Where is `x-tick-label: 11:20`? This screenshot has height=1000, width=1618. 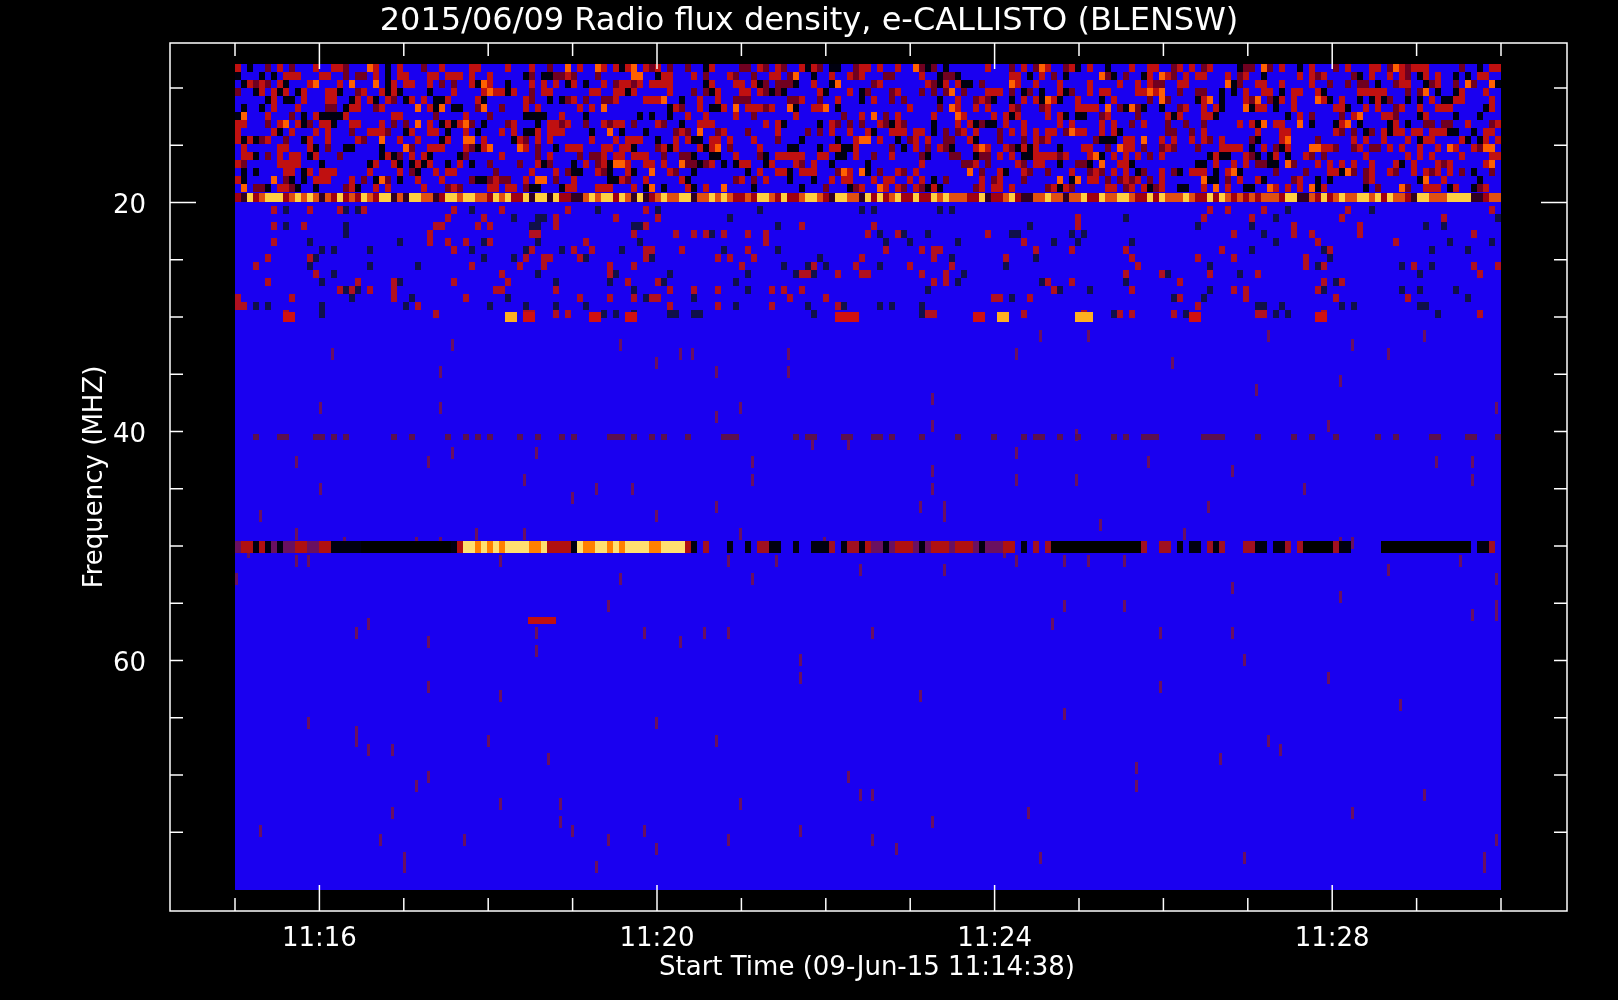 x-tick-label: 11:20 is located at coordinates (657, 937).